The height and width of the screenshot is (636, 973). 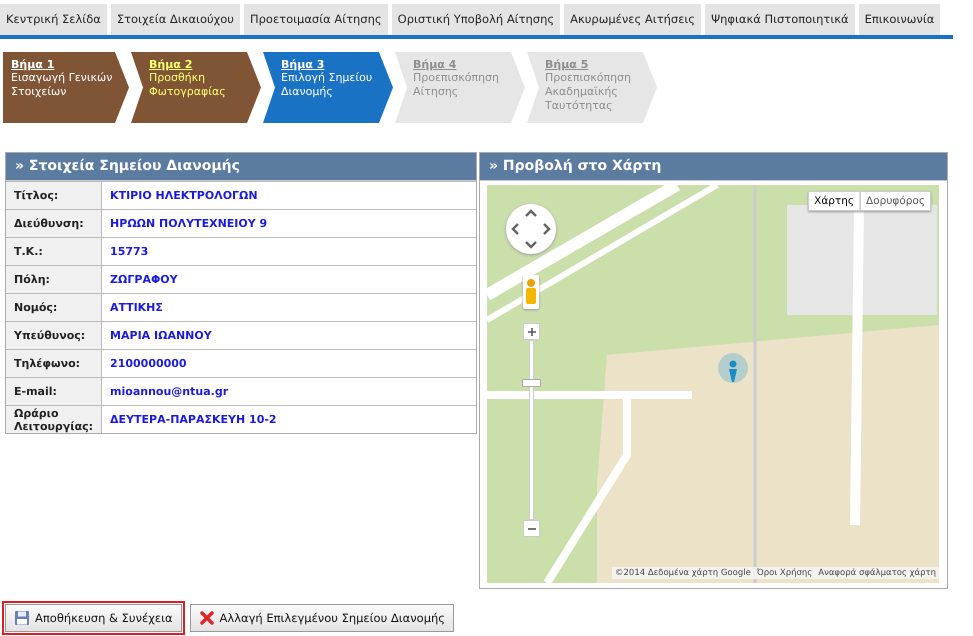 I want to click on map-type-button: Χάρτης, so click(x=834, y=201).